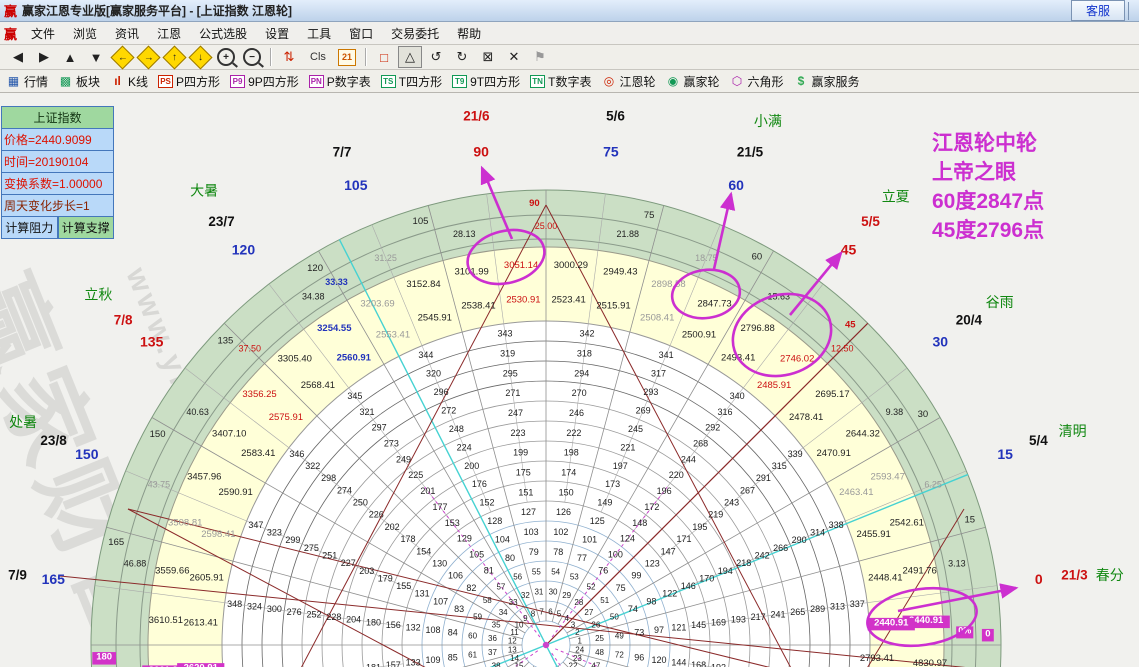  Describe the element at coordinates (799, 540) in the screenshot. I see `svg-text: 290` at that location.